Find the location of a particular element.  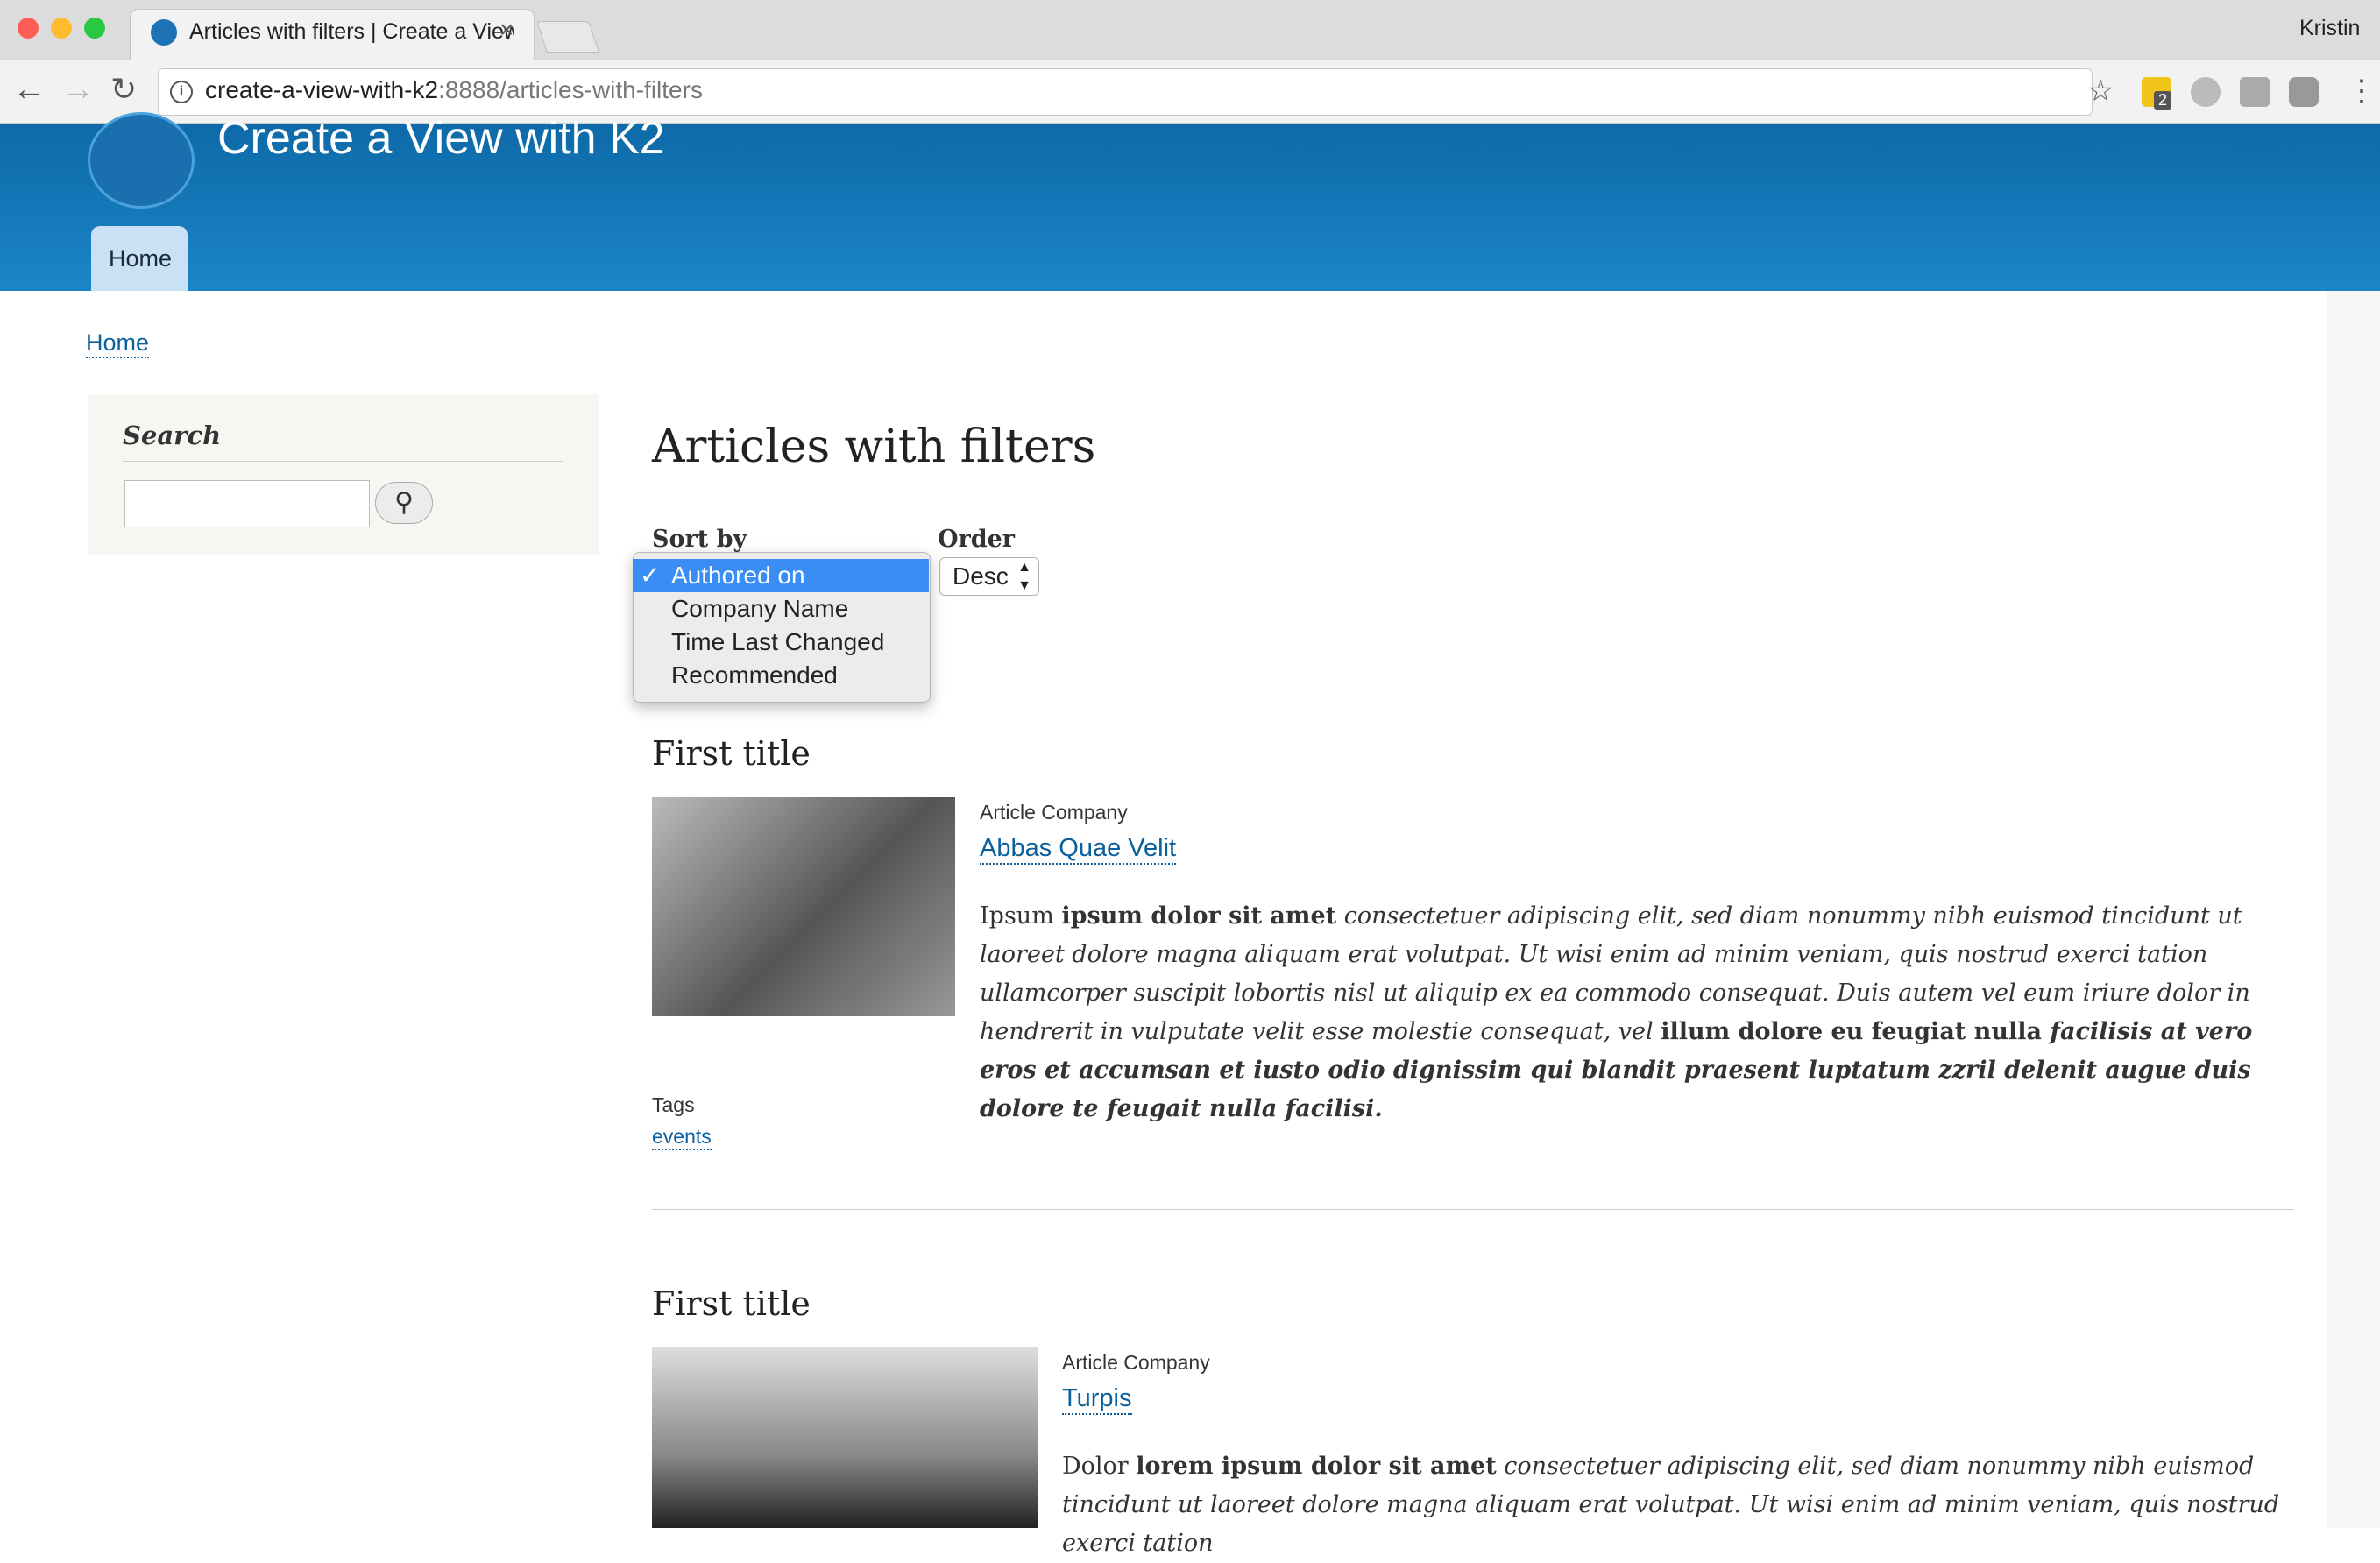

maximize-window-button is located at coordinates (94, 28).